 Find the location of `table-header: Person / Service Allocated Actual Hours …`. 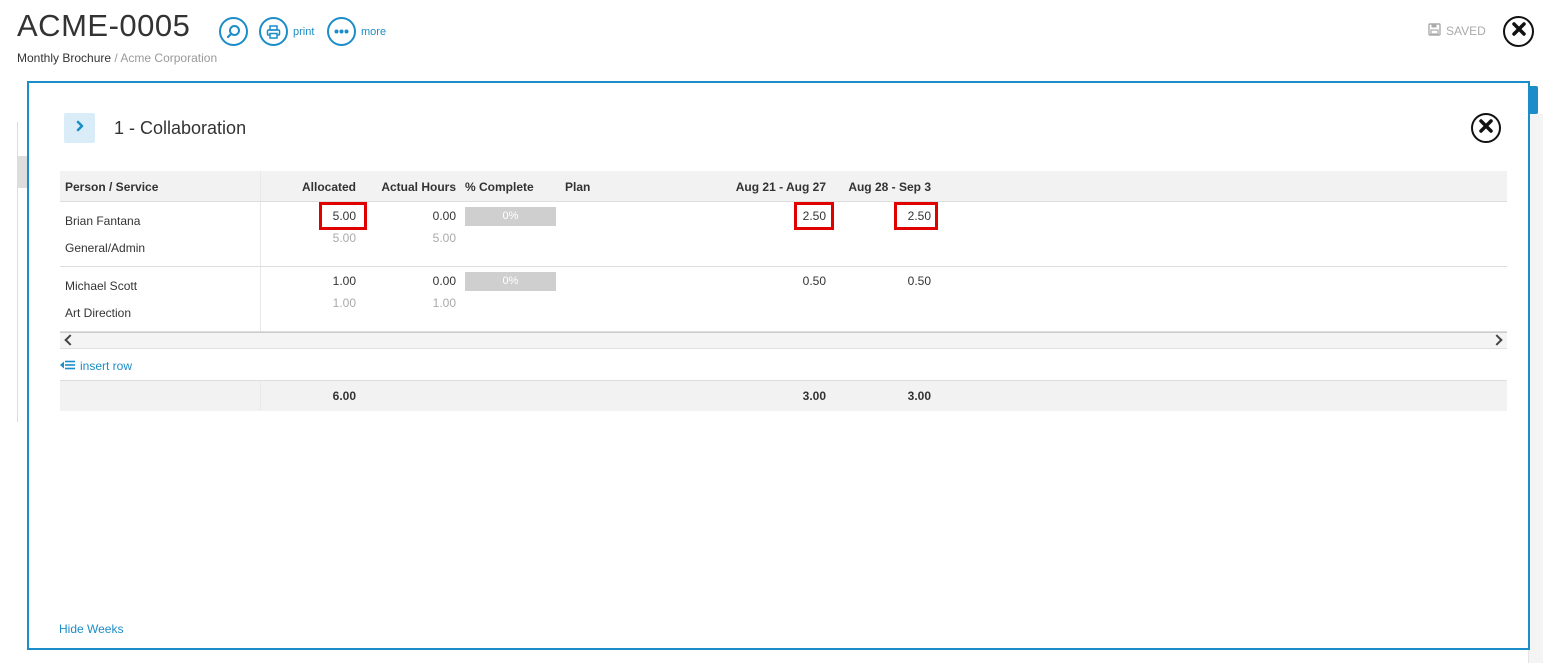

table-header: Person / Service Allocated Actual Hours … is located at coordinates (783, 186).